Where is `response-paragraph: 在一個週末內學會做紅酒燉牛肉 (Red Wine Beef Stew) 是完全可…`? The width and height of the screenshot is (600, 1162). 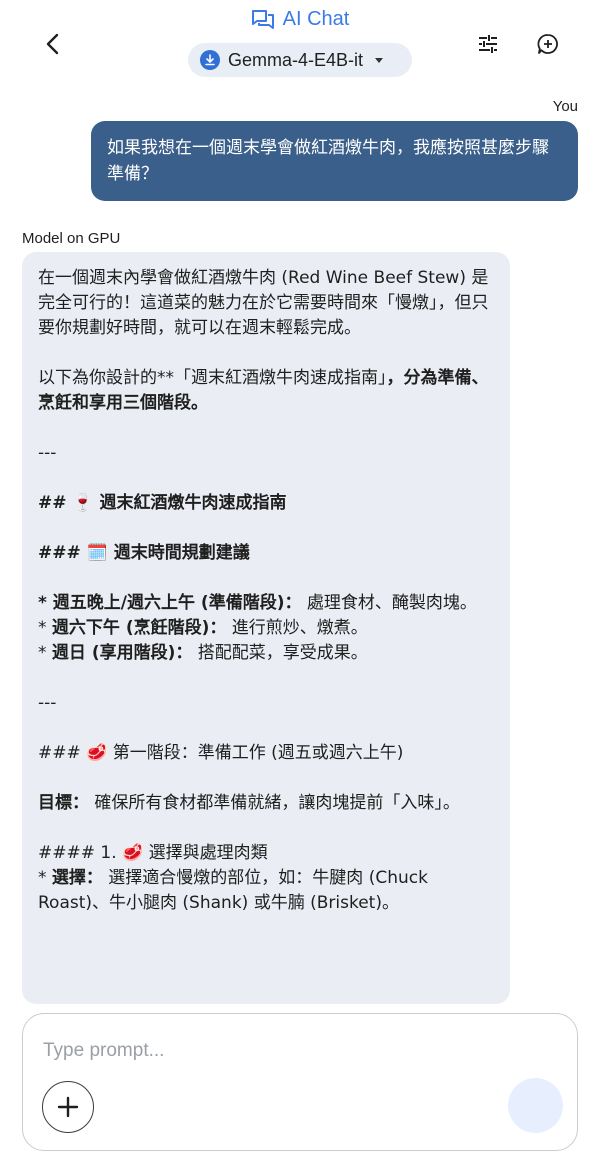
response-paragraph: 在一個週末內學會做紅酒燉牛肉 (Red Wine Beef Stew) 是完全可… is located at coordinates (263, 303).